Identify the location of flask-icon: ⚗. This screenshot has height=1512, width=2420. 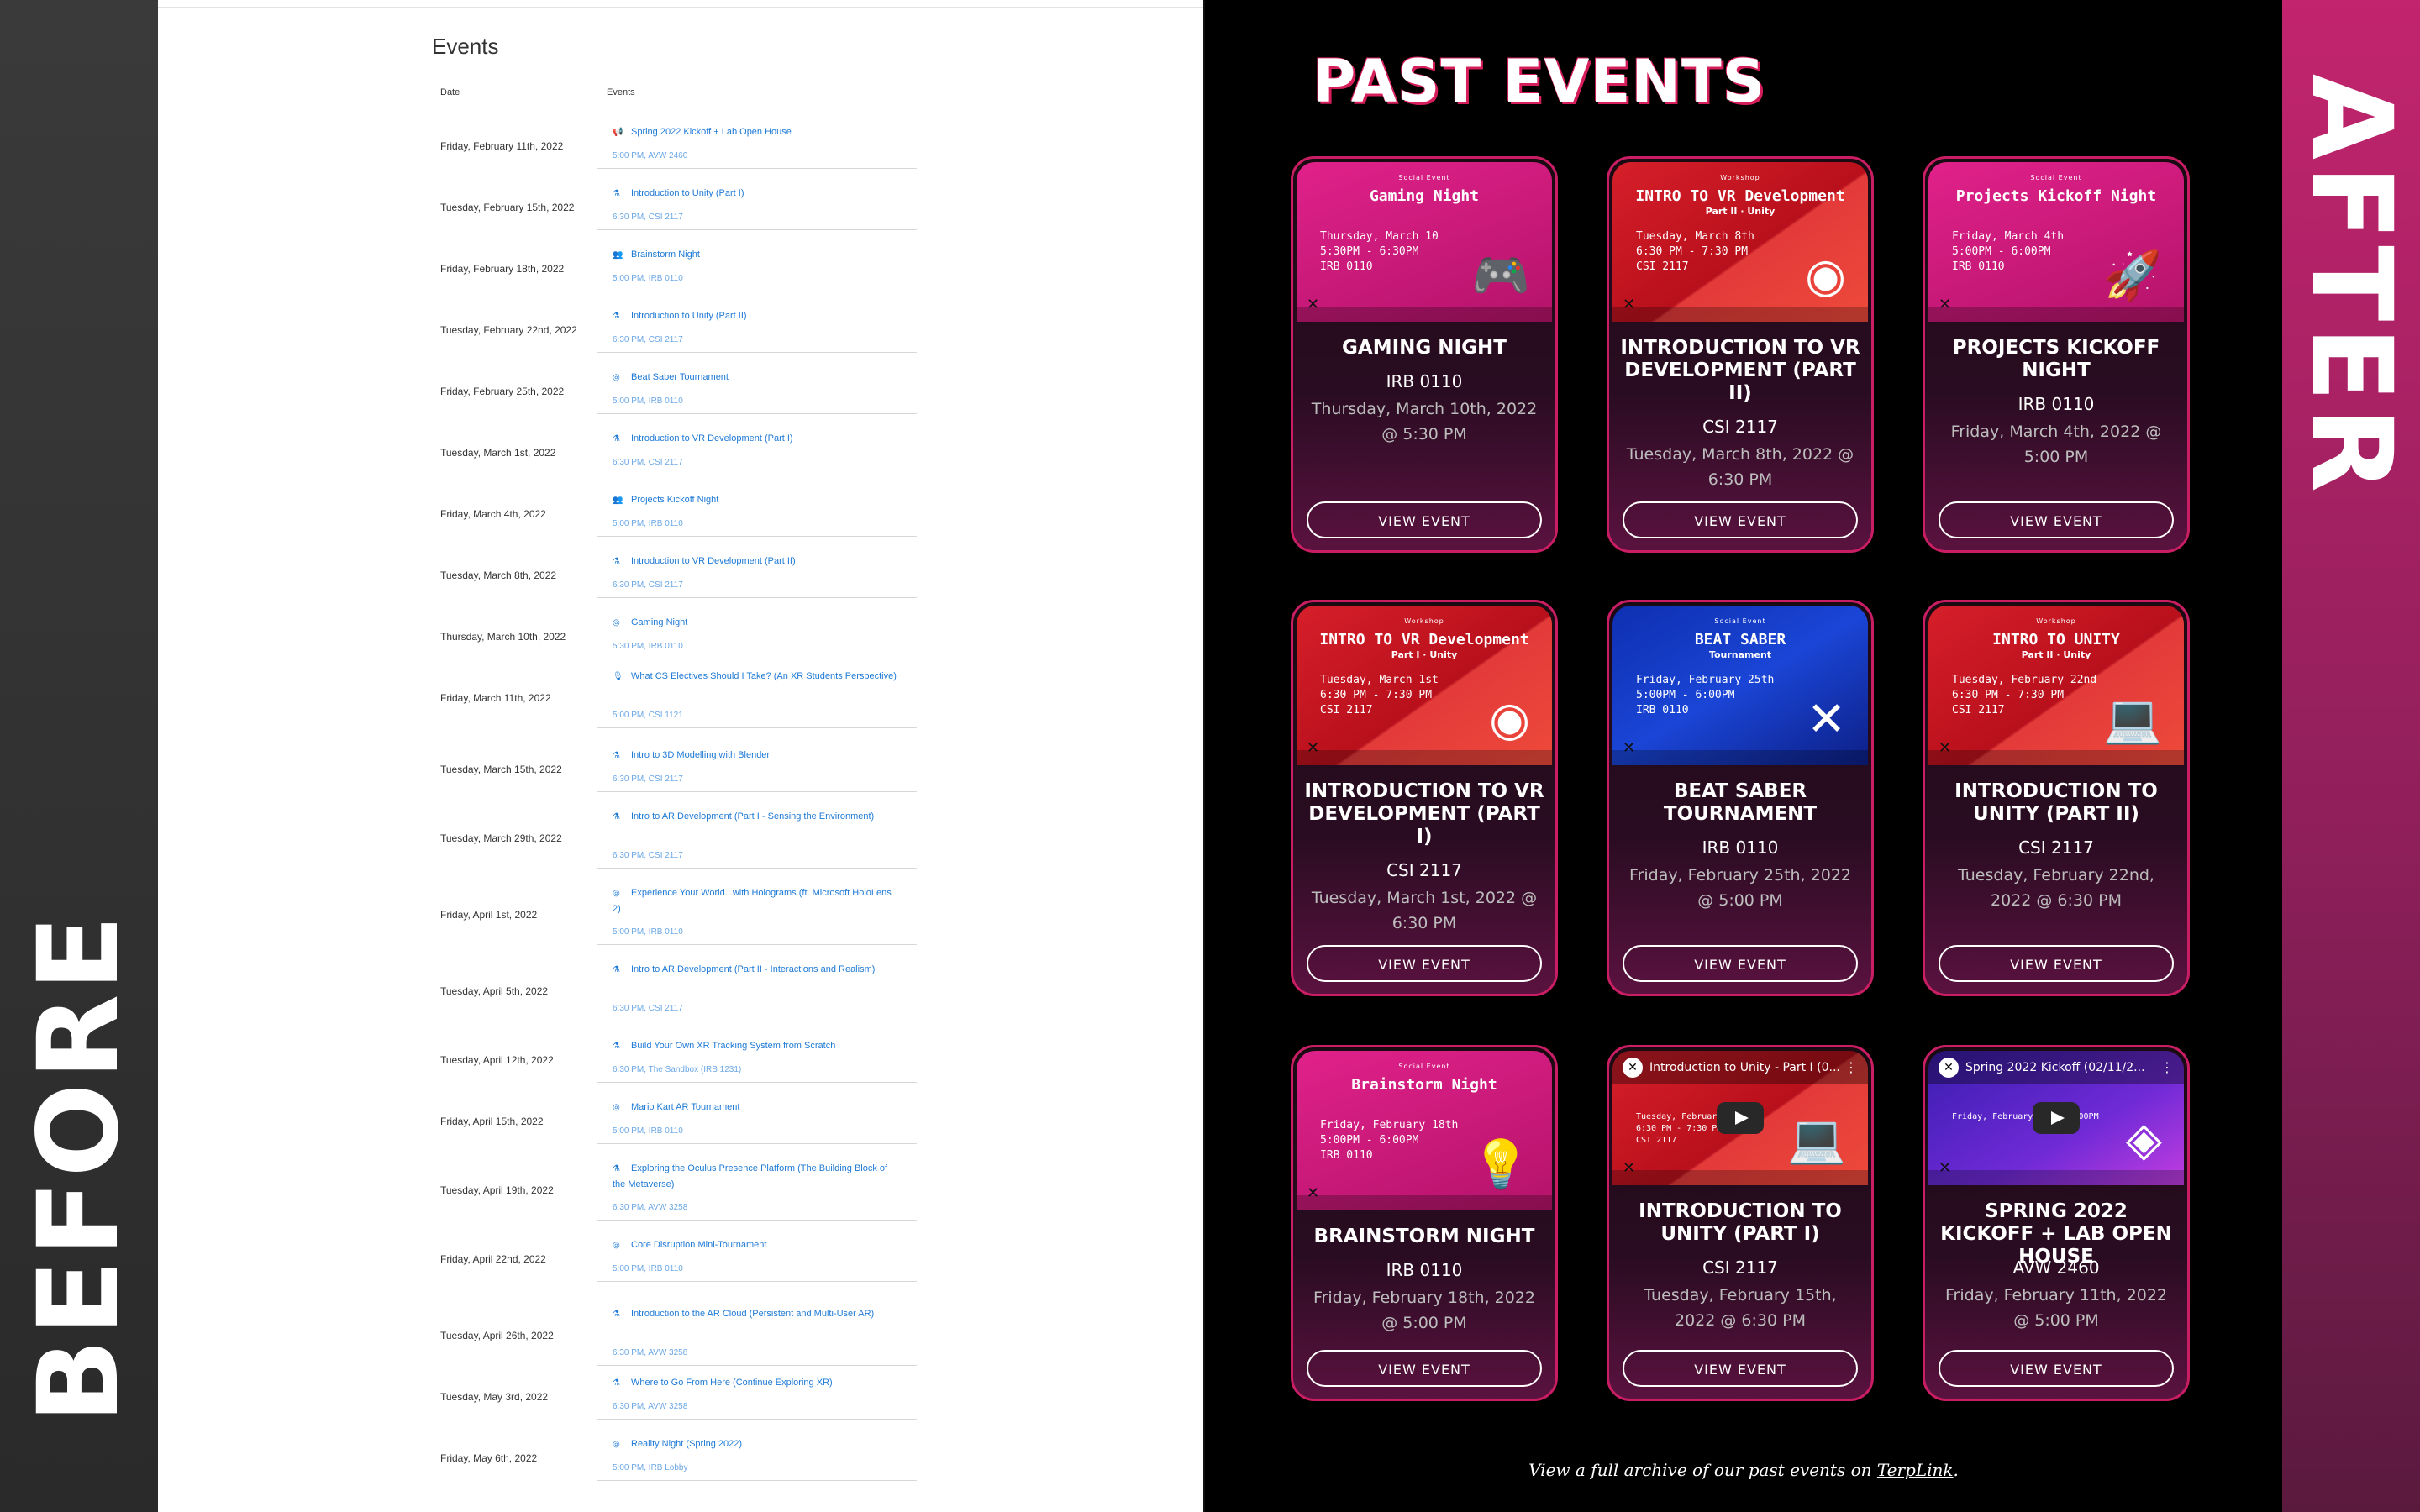
(616, 561).